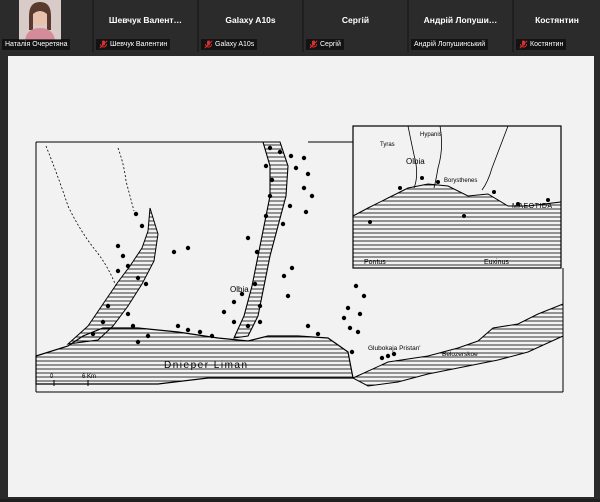 This screenshot has width=600, height=502. I want to click on participant-name-label: Galaxy A10s, so click(229, 44).